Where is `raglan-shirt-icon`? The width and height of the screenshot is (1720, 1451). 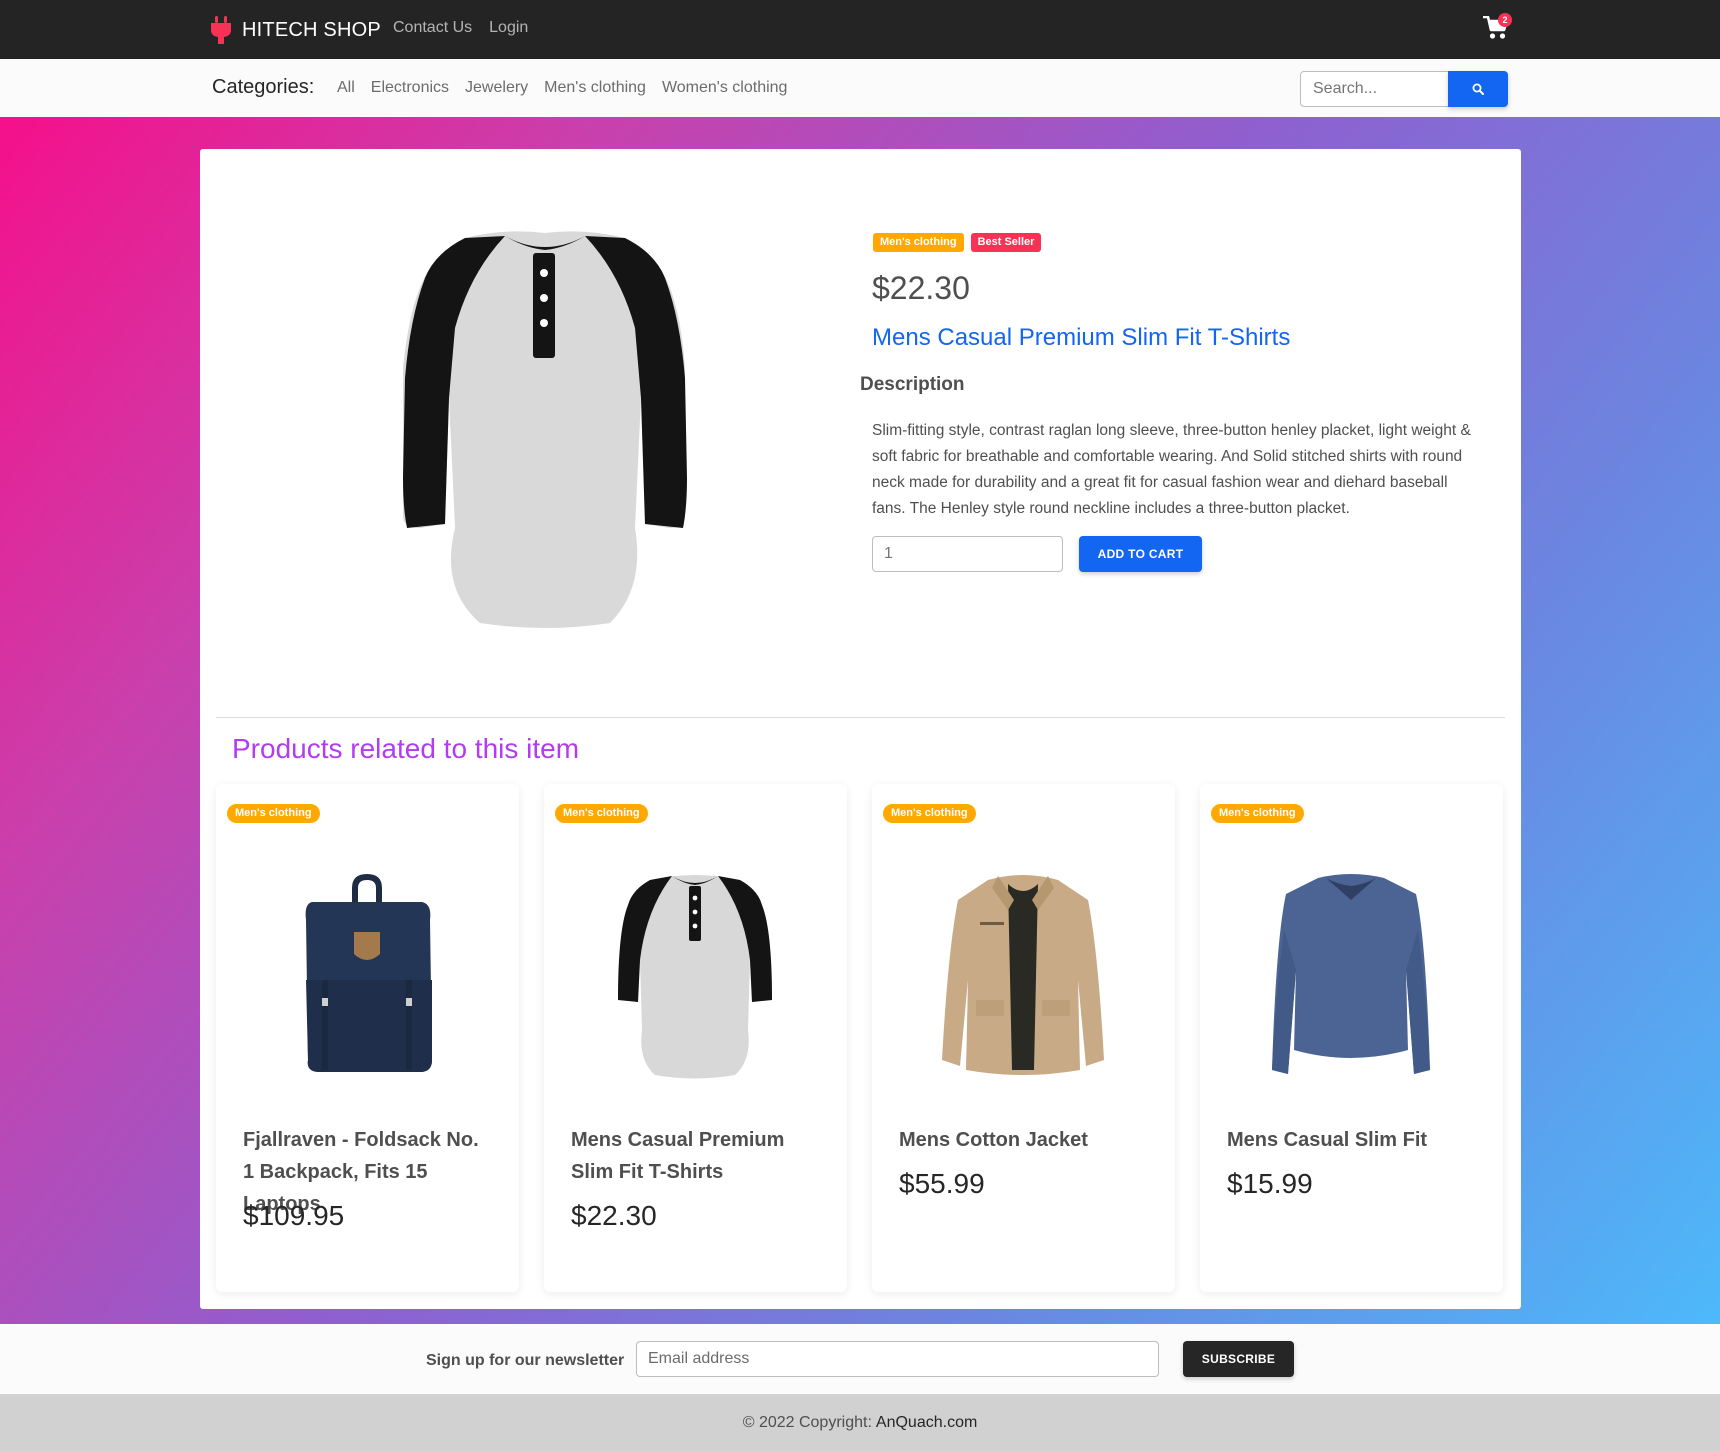 raglan-shirt-icon is located at coordinates (695, 977).